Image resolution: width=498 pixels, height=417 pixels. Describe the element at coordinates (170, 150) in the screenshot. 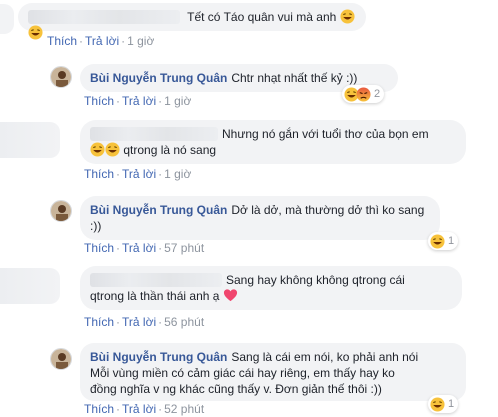

I see `comment-text-line: qtrong là nó sang` at that location.